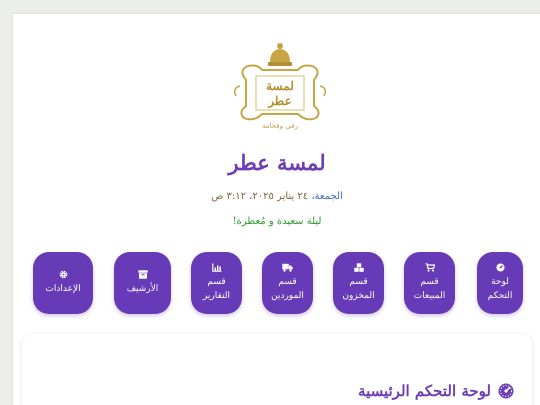  I want to click on nav-label: لوحة التحكم, so click(500, 289).